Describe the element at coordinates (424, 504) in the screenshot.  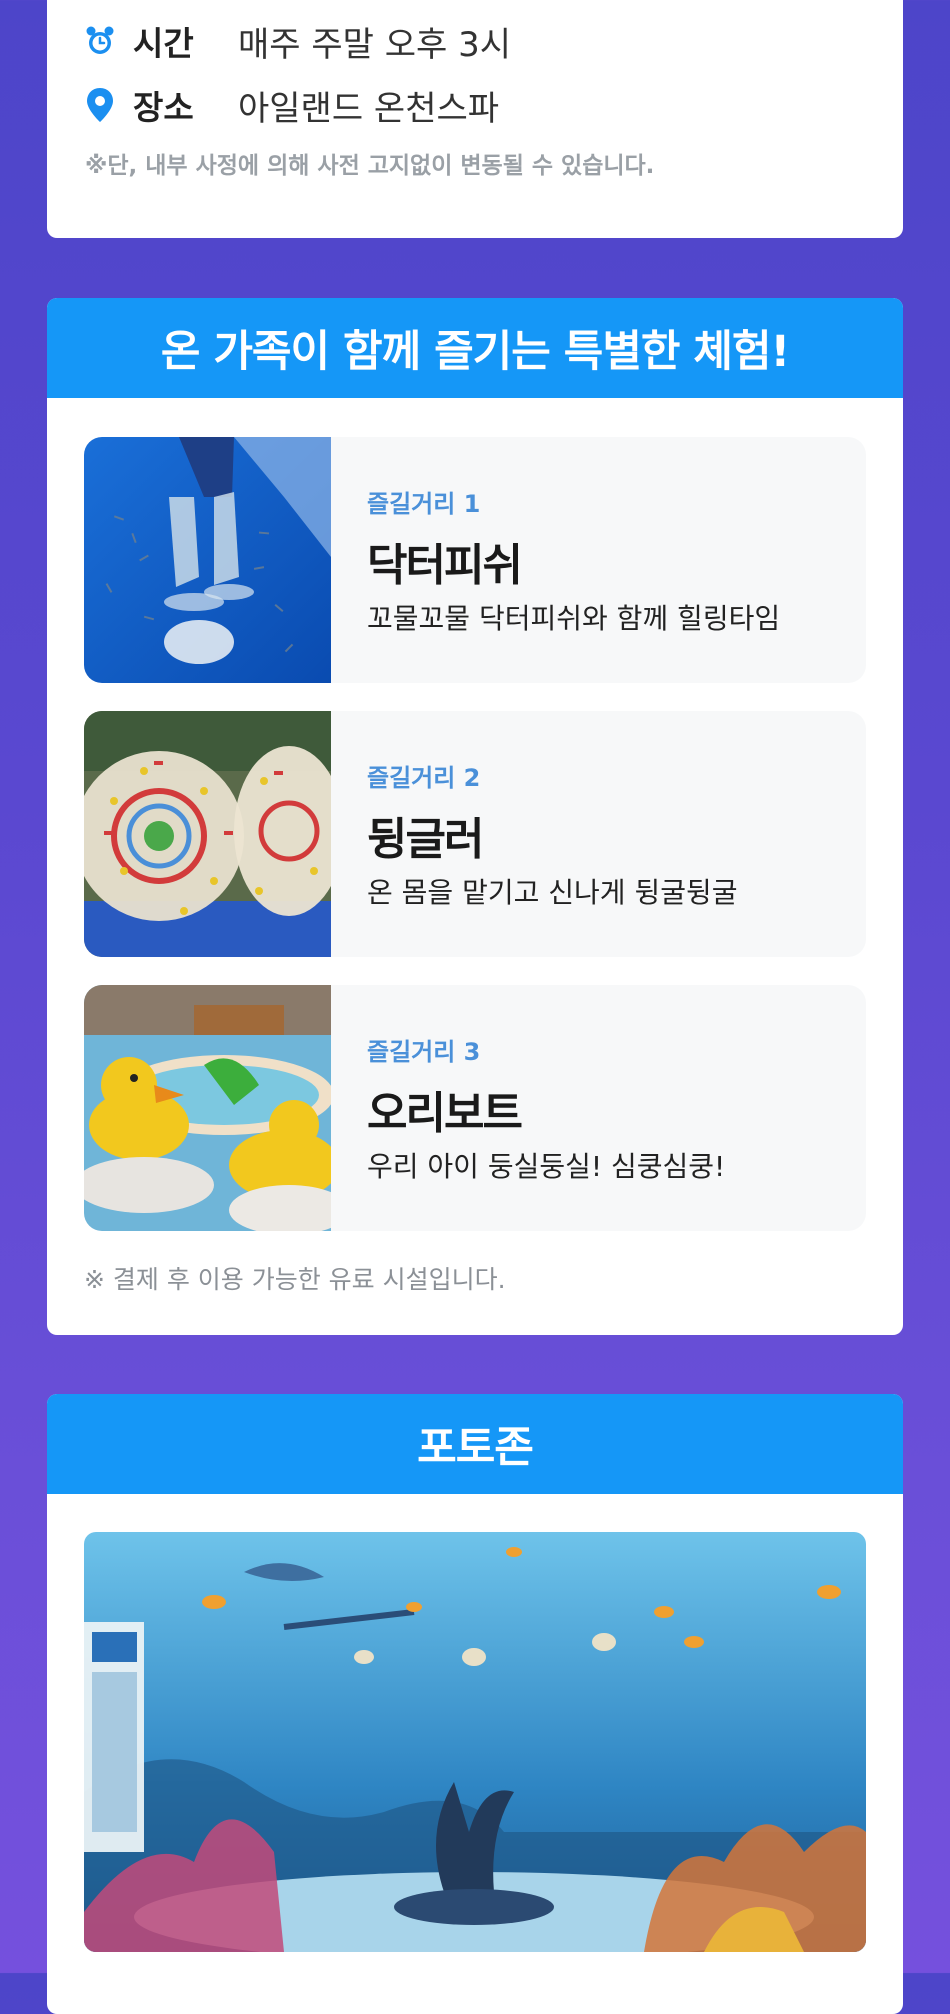
I see `experience-subtitle: 즐길거리 1` at that location.